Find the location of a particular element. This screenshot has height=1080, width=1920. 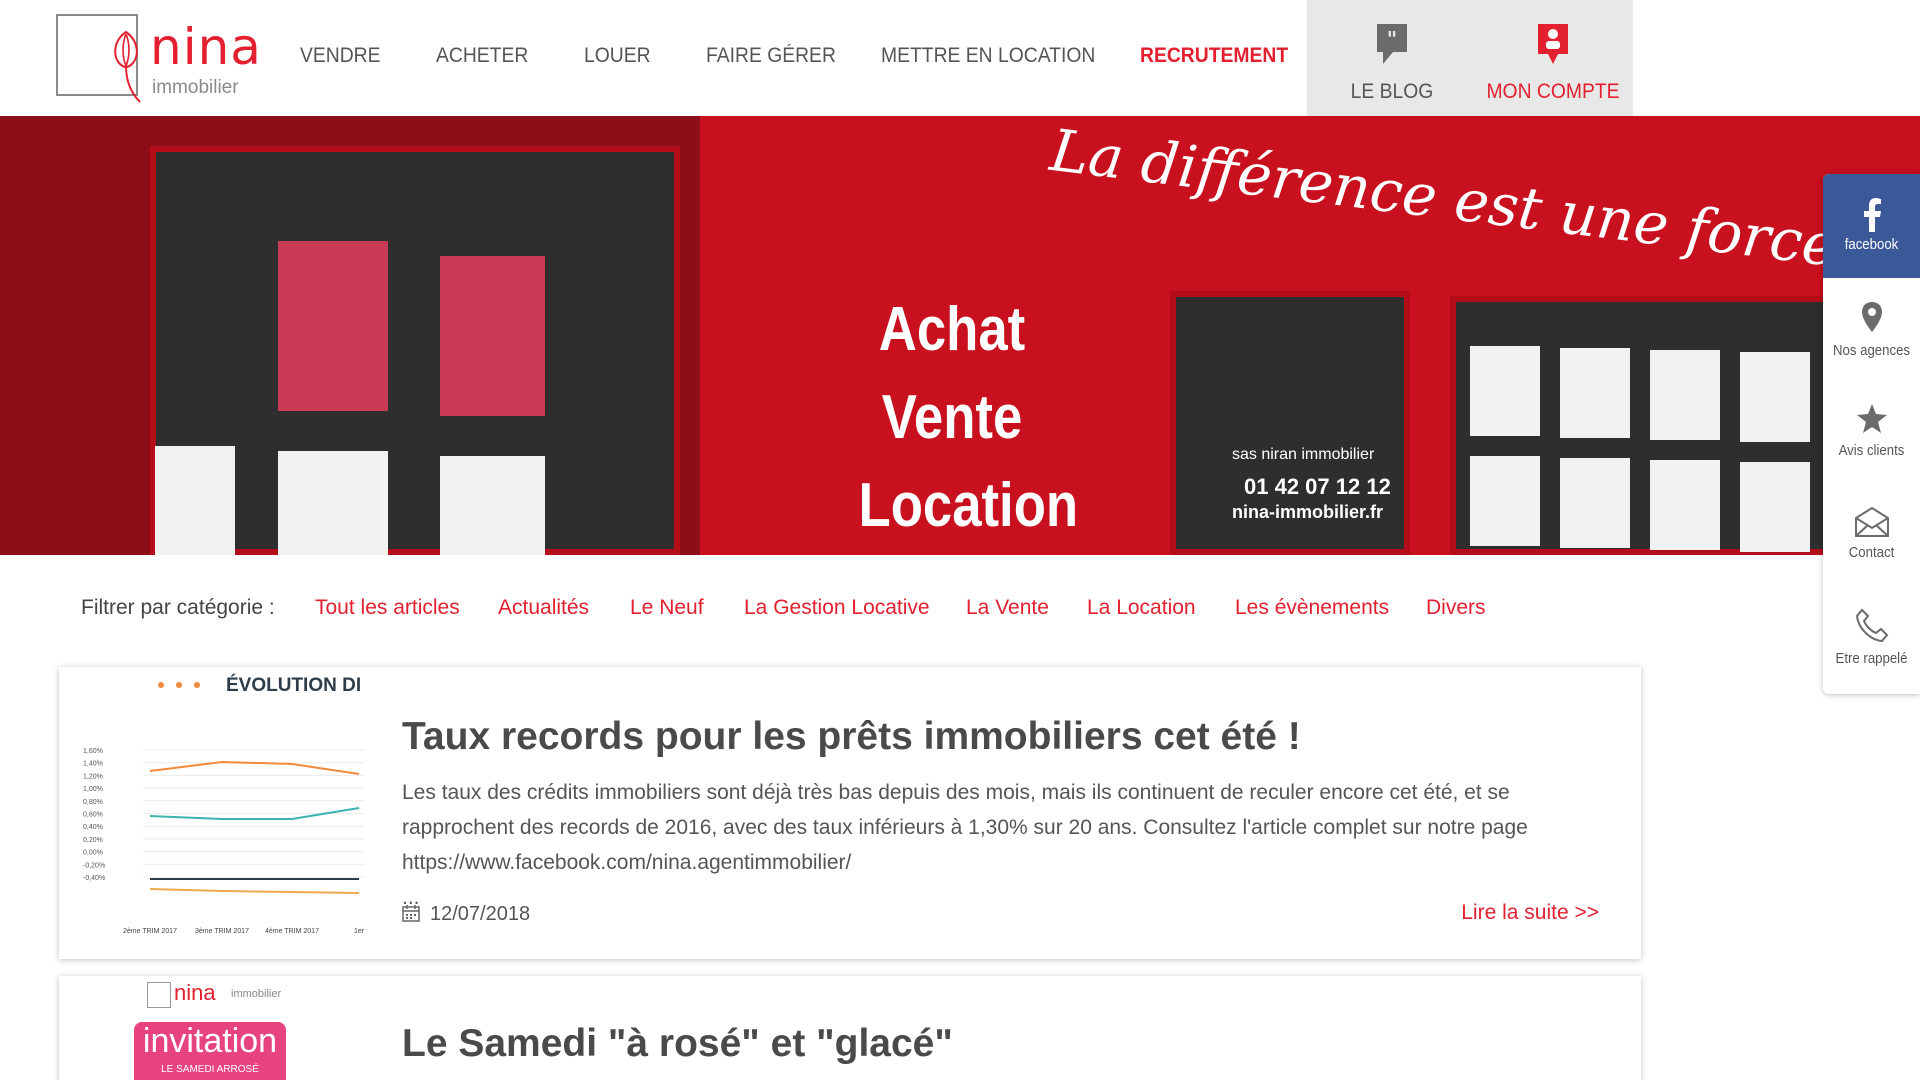

phone-icon is located at coordinates (1871, 625).